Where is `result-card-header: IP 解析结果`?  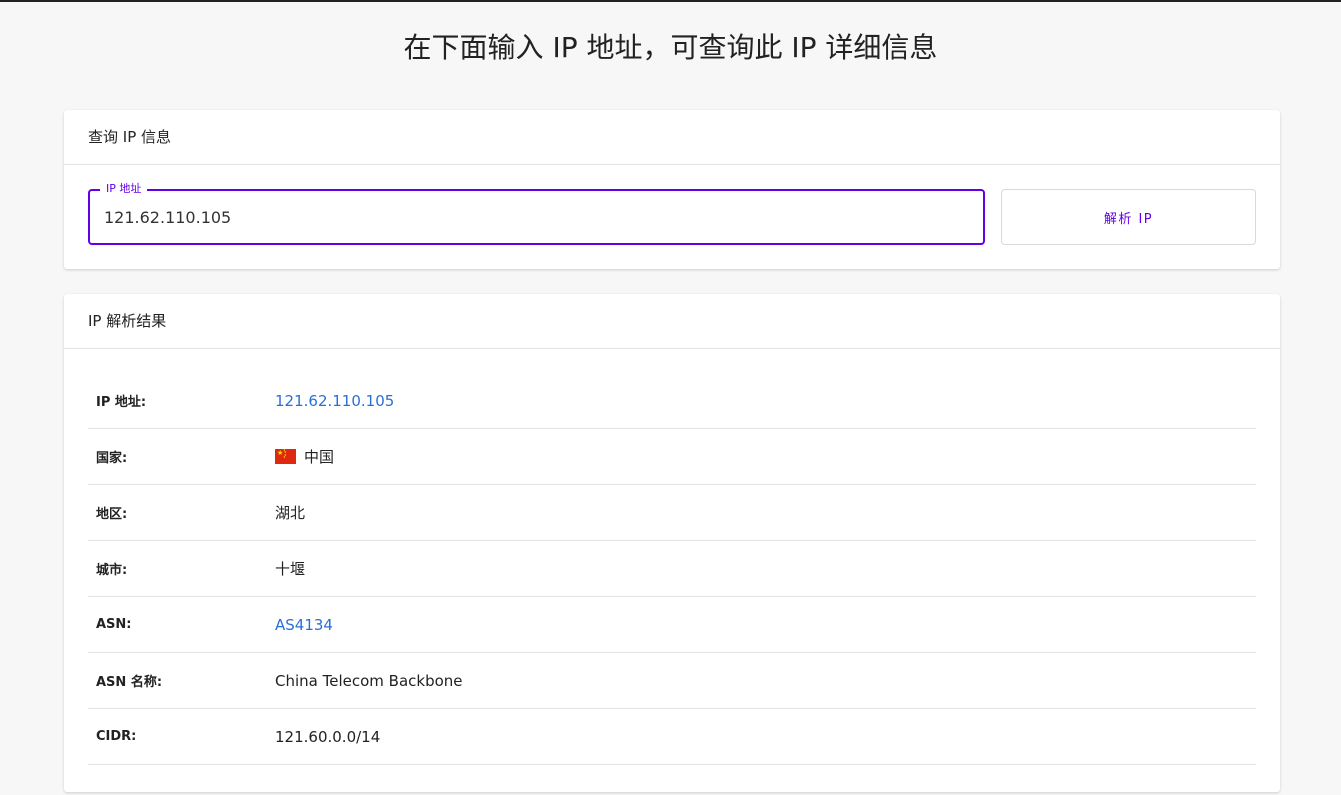 result-card-header: IP 解析结果 is located at coordinates (672, 321).